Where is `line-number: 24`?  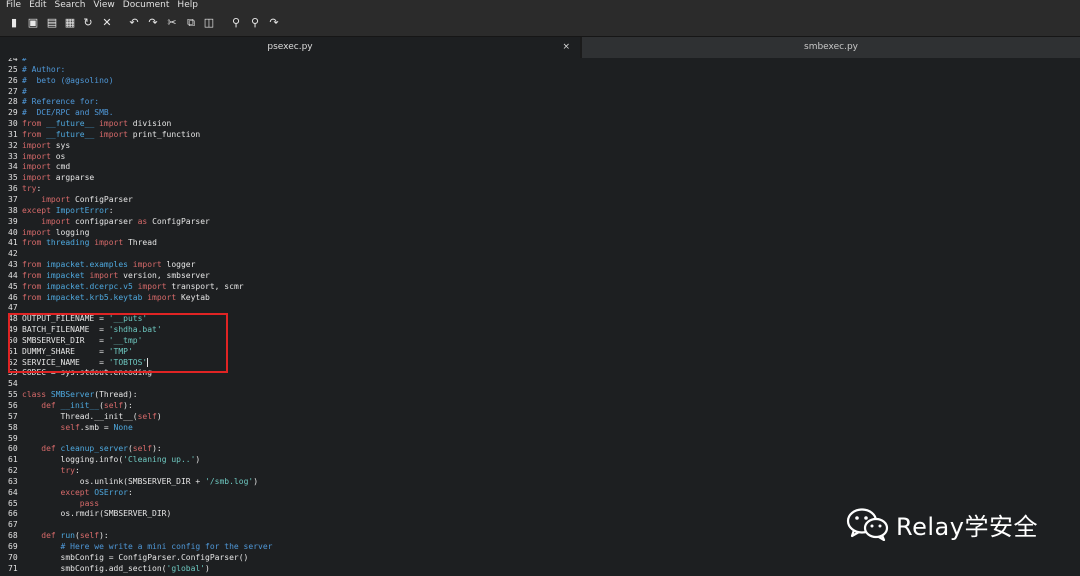 line-number: 24 is located at coordinates (13, 60).